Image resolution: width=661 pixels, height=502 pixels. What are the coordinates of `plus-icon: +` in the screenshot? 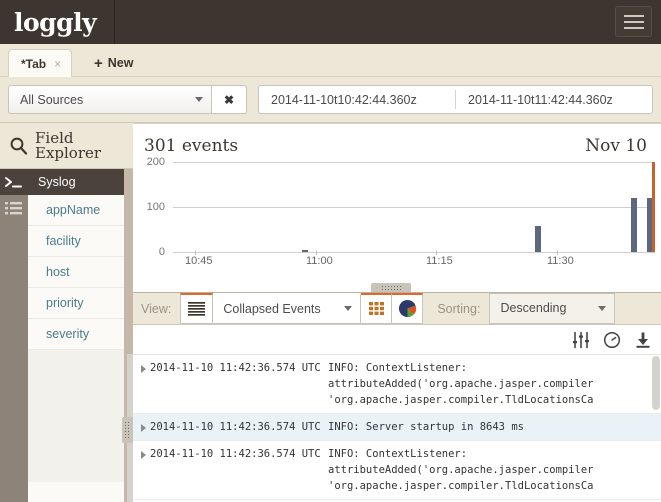 It's located at (98, 63).